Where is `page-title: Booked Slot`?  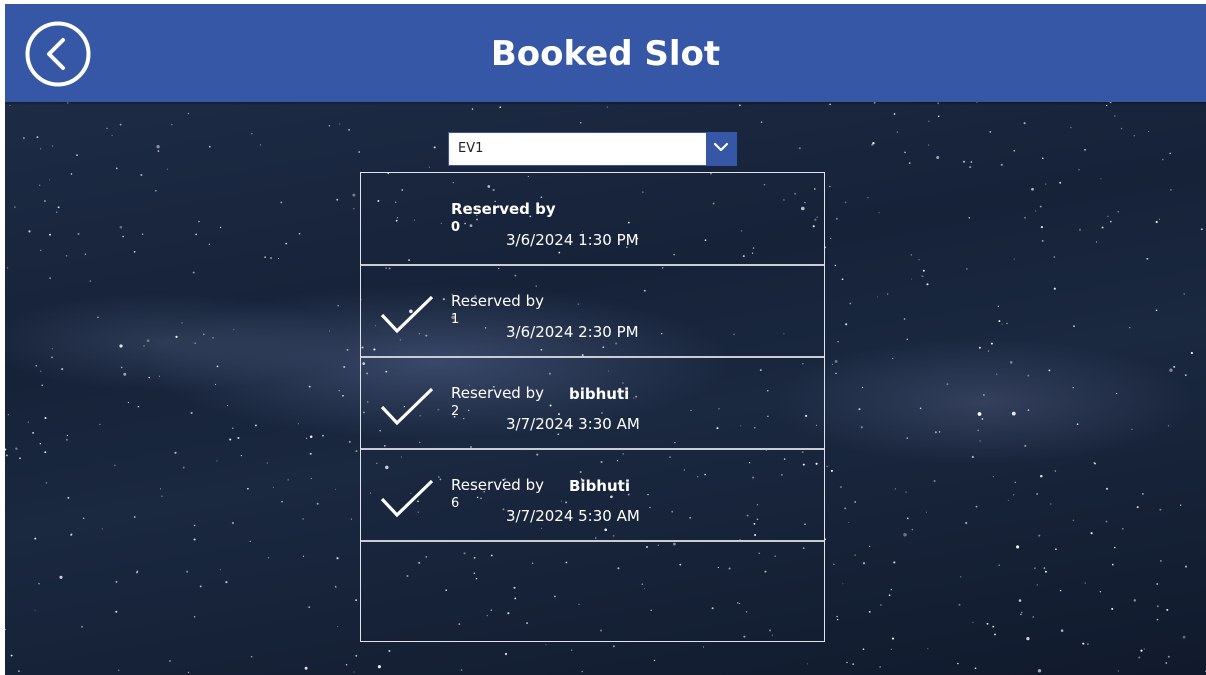 page-title: Booked Slot is located at coordinates (605, 54).